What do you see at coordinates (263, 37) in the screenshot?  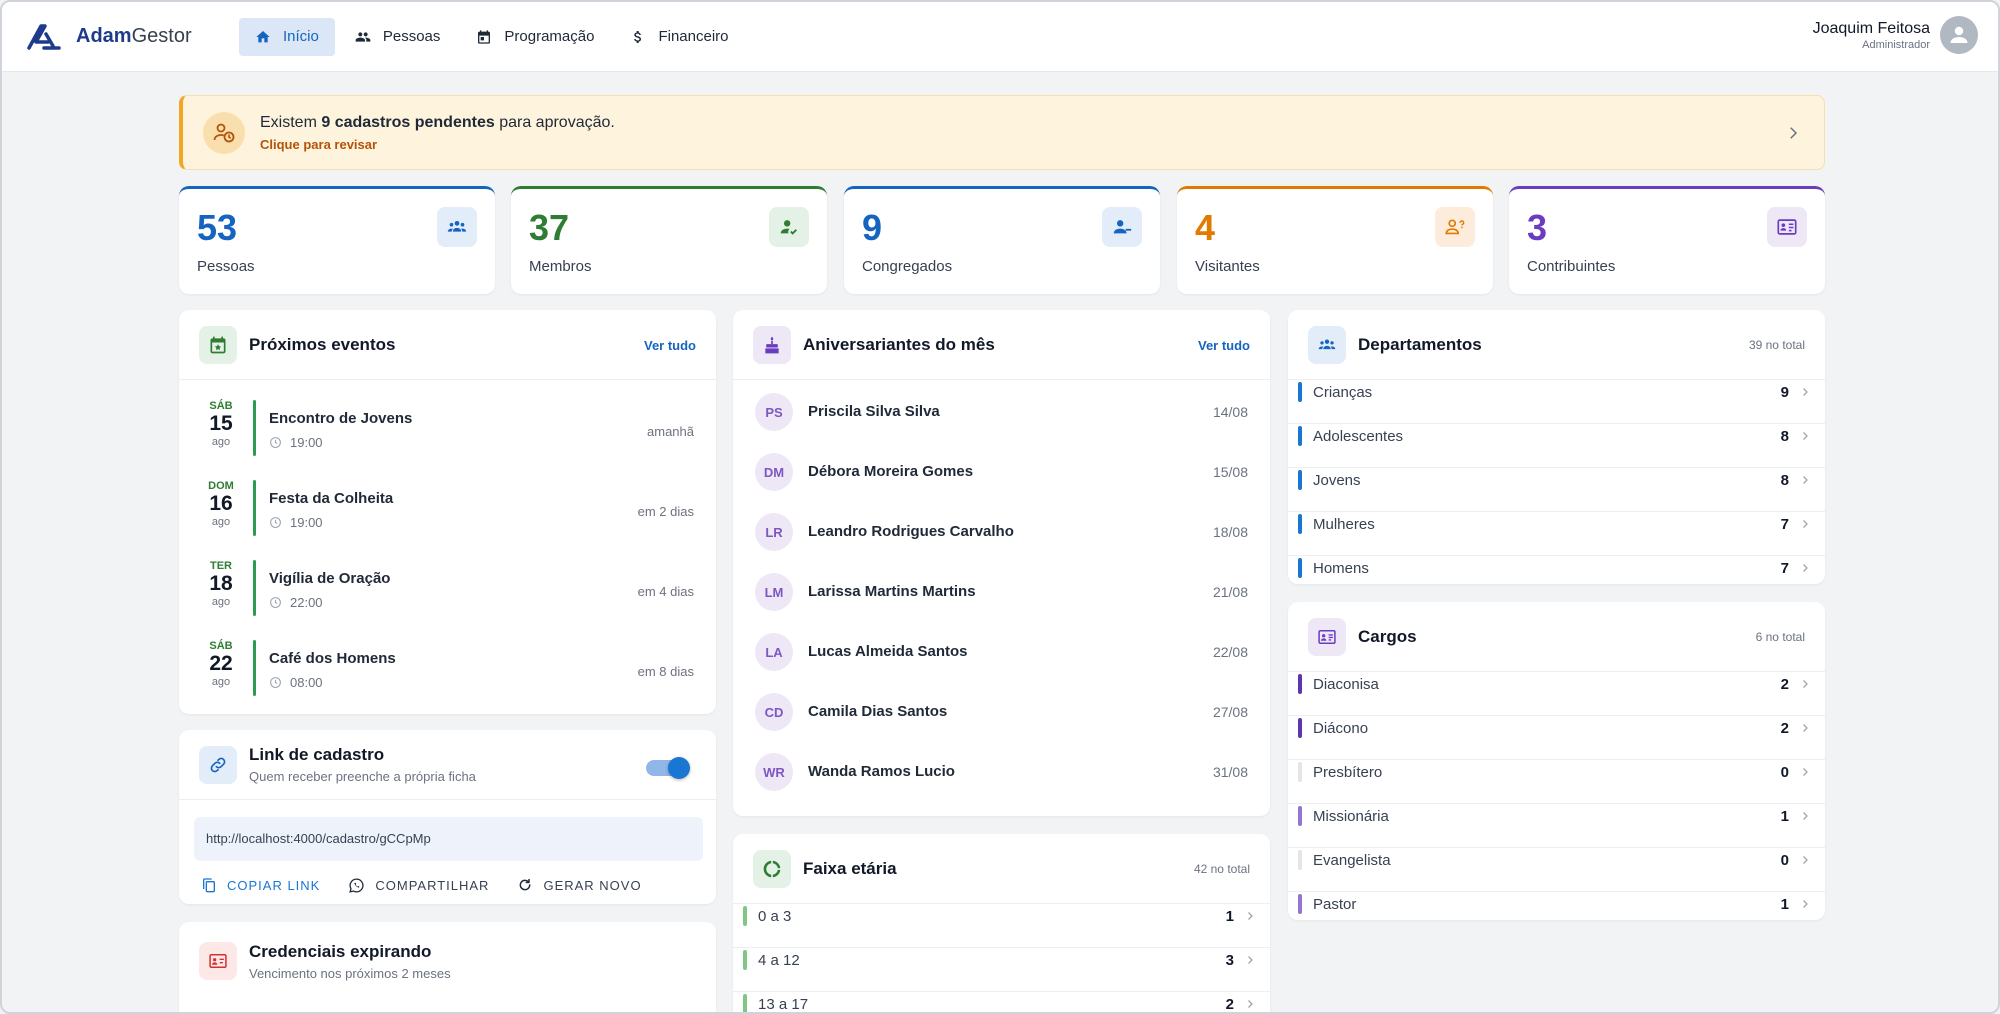 I see `home-icon` at bounding box center [263, 37].